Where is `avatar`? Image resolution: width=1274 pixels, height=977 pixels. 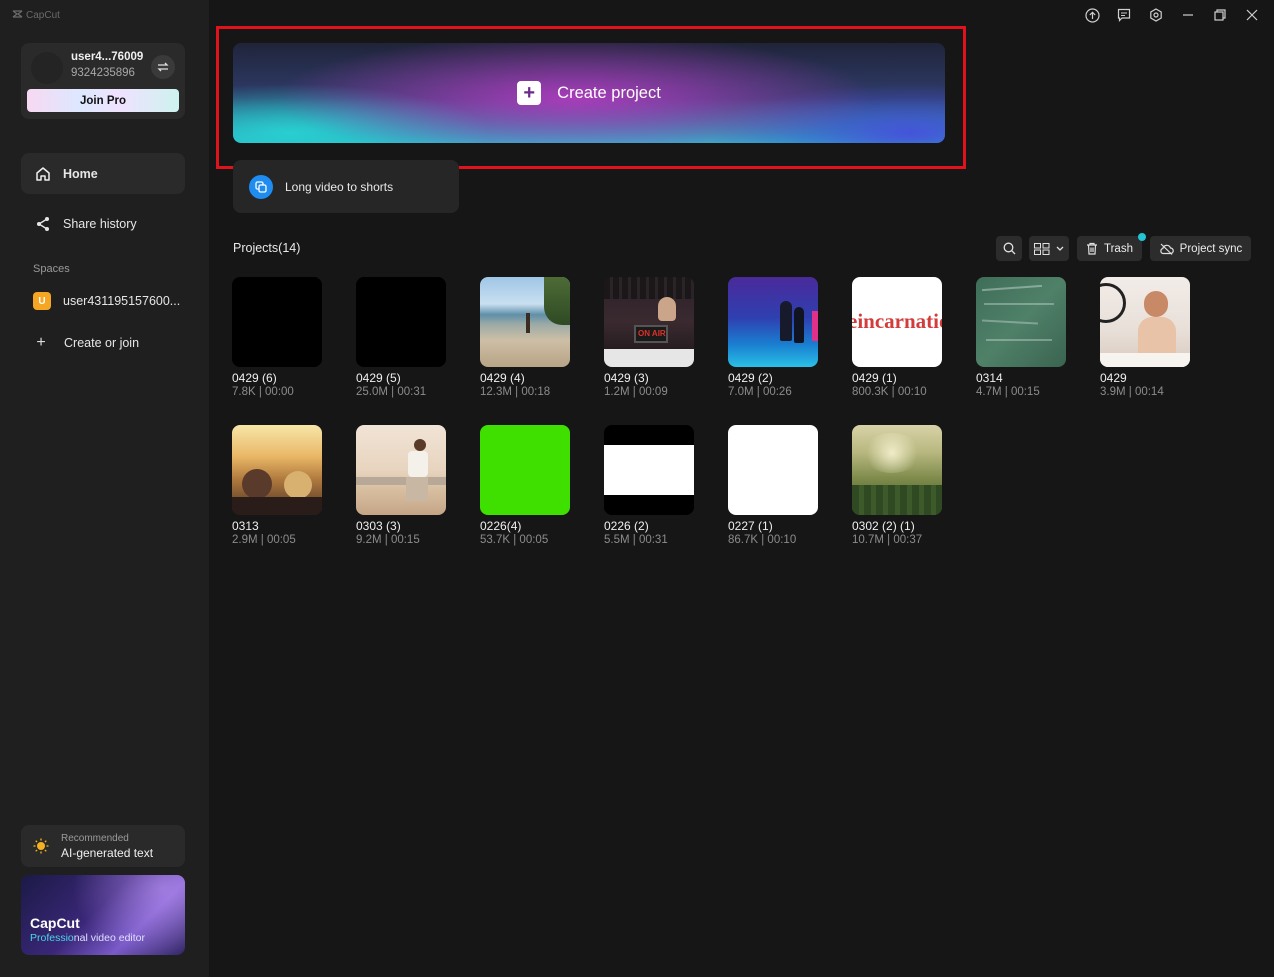 avatar is located at coordinates (47, 68).